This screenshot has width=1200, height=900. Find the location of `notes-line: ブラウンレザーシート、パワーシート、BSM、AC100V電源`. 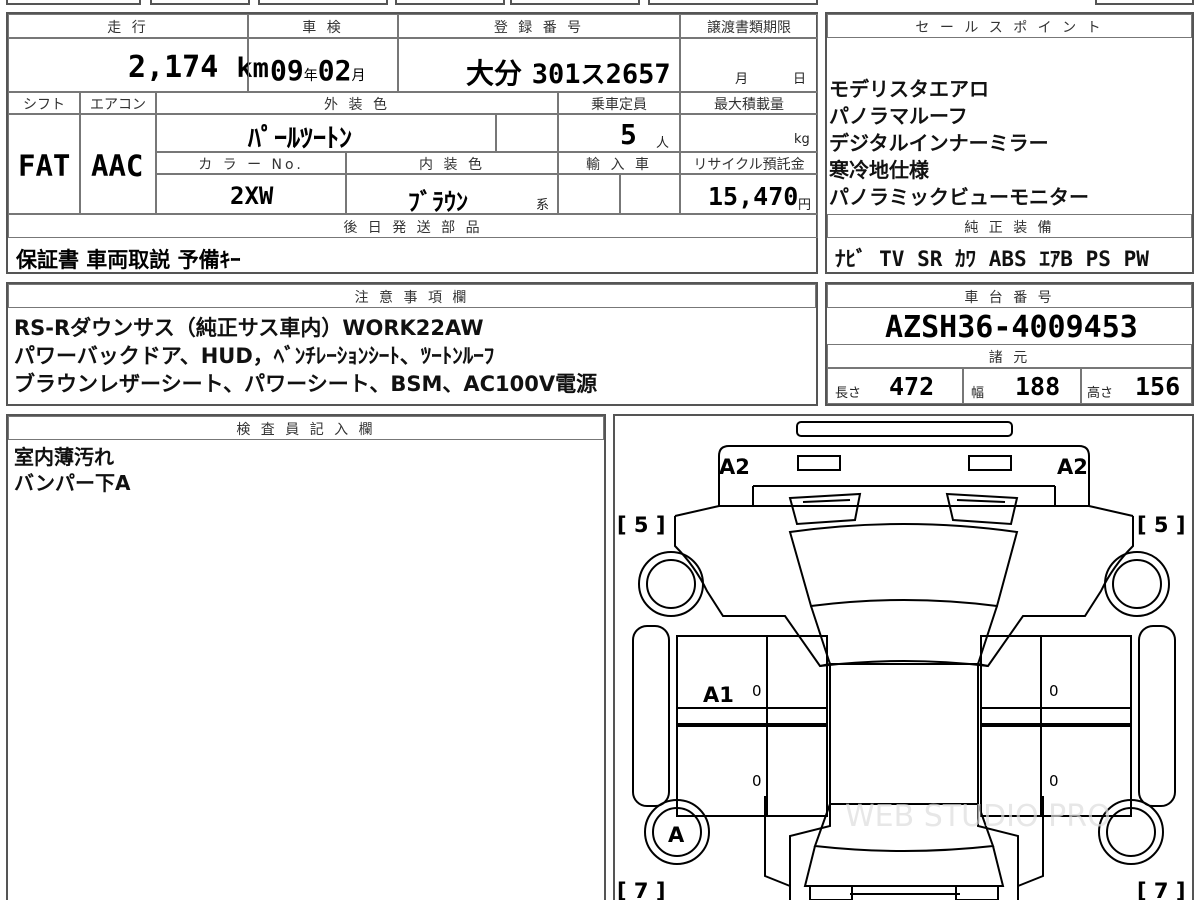

notes-line: ブラウンレザーシート、パワーシート、BSM、AC100V電源 is located at coordinates (306, 384).